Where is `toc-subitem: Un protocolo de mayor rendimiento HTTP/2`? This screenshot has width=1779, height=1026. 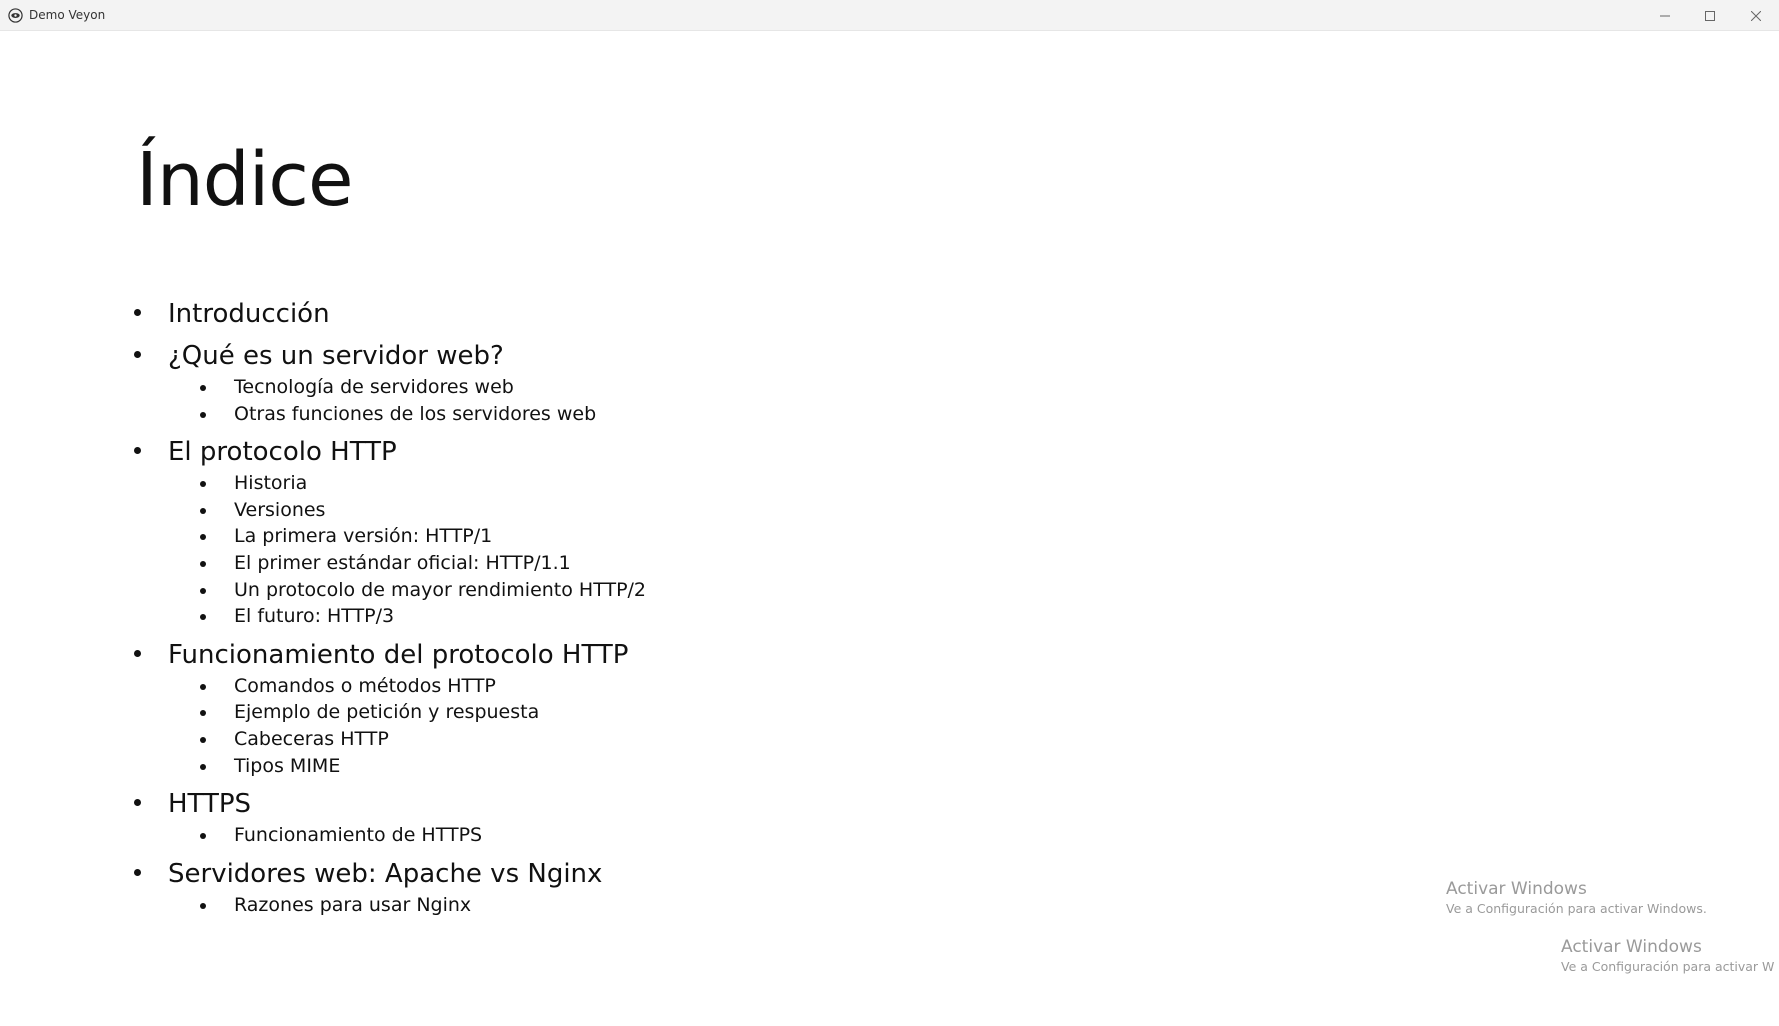
toc-subitem: Un protocolo de mayor rendimiento HTTP/2 is located at coordinates (423, 591).